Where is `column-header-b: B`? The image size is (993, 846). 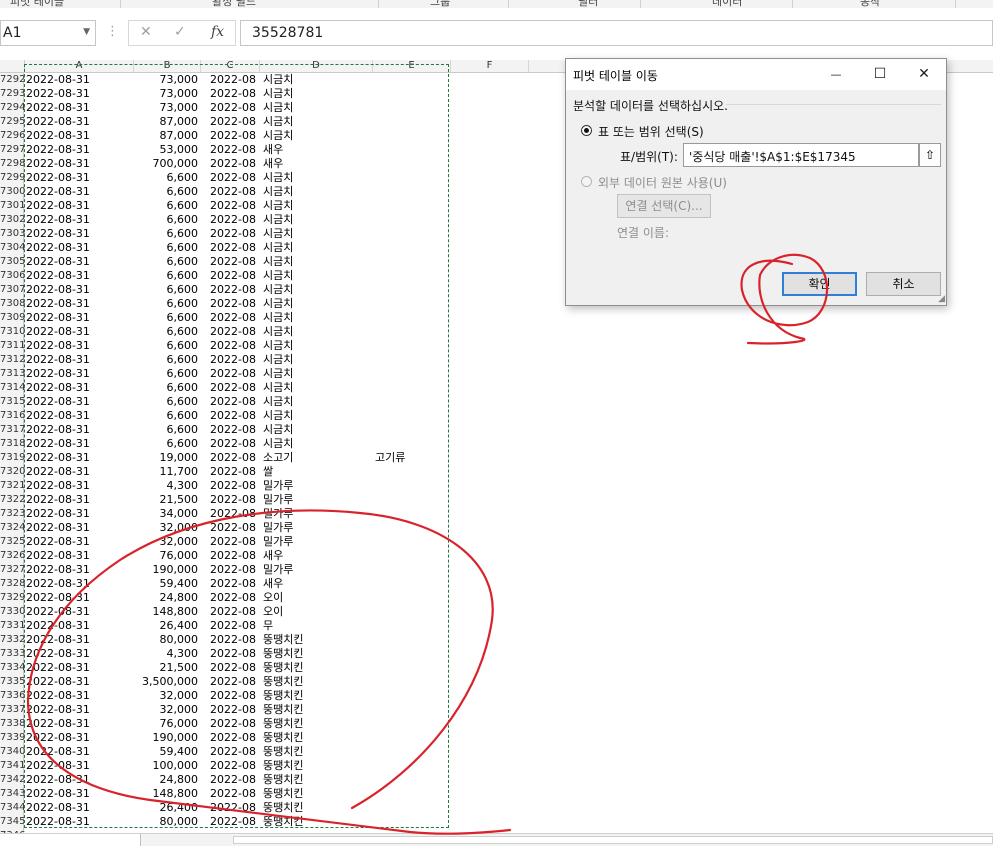
column-header-b: B is located at coordinates (167, 66).